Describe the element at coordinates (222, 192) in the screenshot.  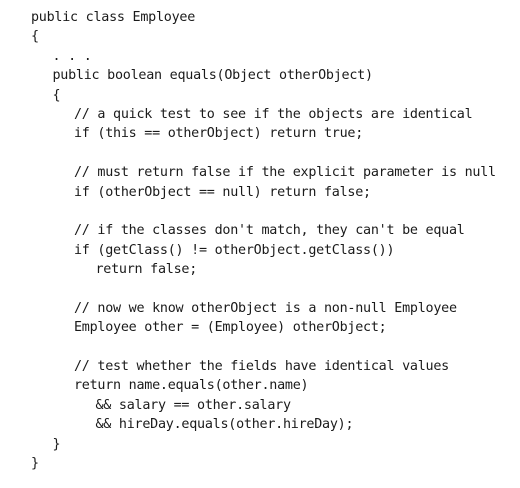
I see `code-line: if (otherObject == null) return false;` at that location.